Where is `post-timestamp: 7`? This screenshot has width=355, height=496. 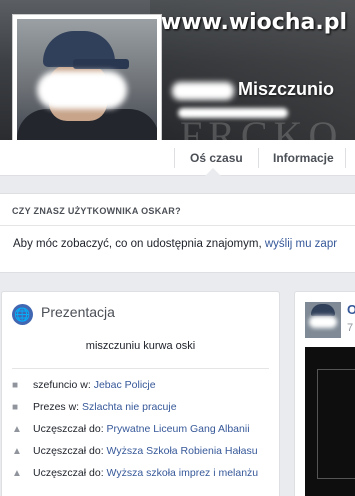 post-timestamp: 7 is located at coordinates (350, 328).